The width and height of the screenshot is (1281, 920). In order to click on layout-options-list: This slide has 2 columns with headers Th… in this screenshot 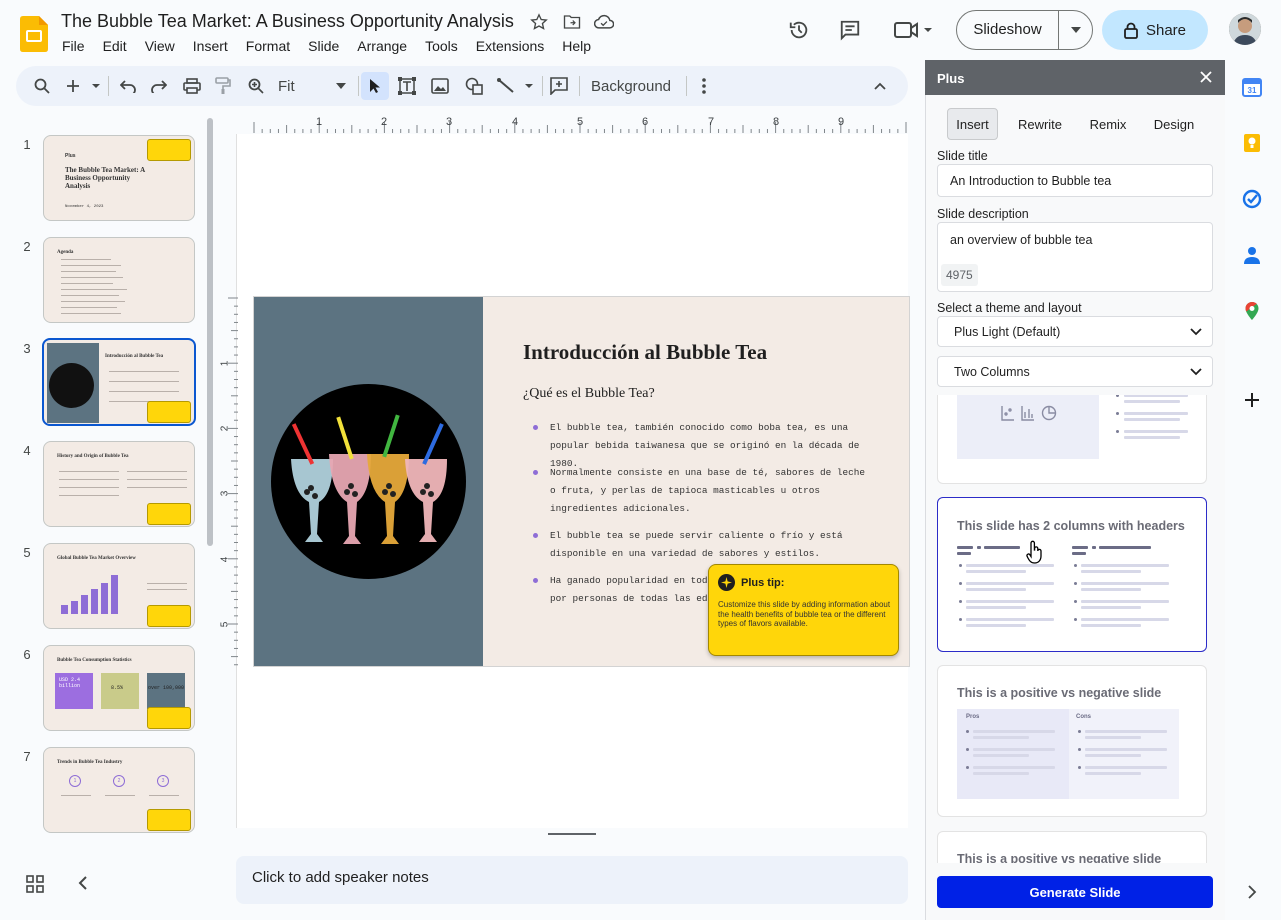, I will do `click(1075, 629)`.